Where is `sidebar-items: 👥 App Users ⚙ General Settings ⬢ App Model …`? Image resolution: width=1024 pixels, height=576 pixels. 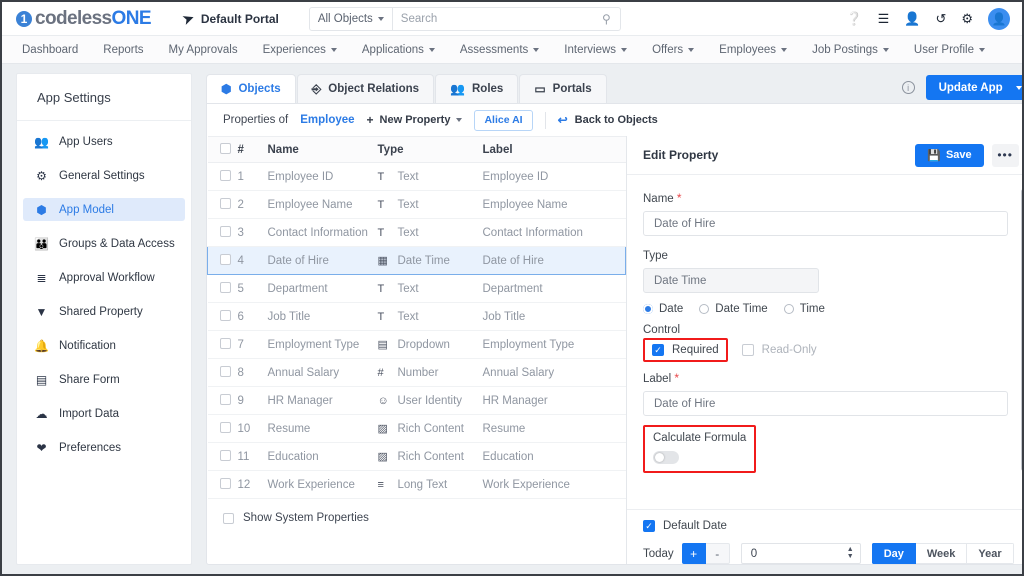 sidebar-items: 👥 App Users ⚙ General Settings ⬢ App Model … is located at coordinates (104, 290).